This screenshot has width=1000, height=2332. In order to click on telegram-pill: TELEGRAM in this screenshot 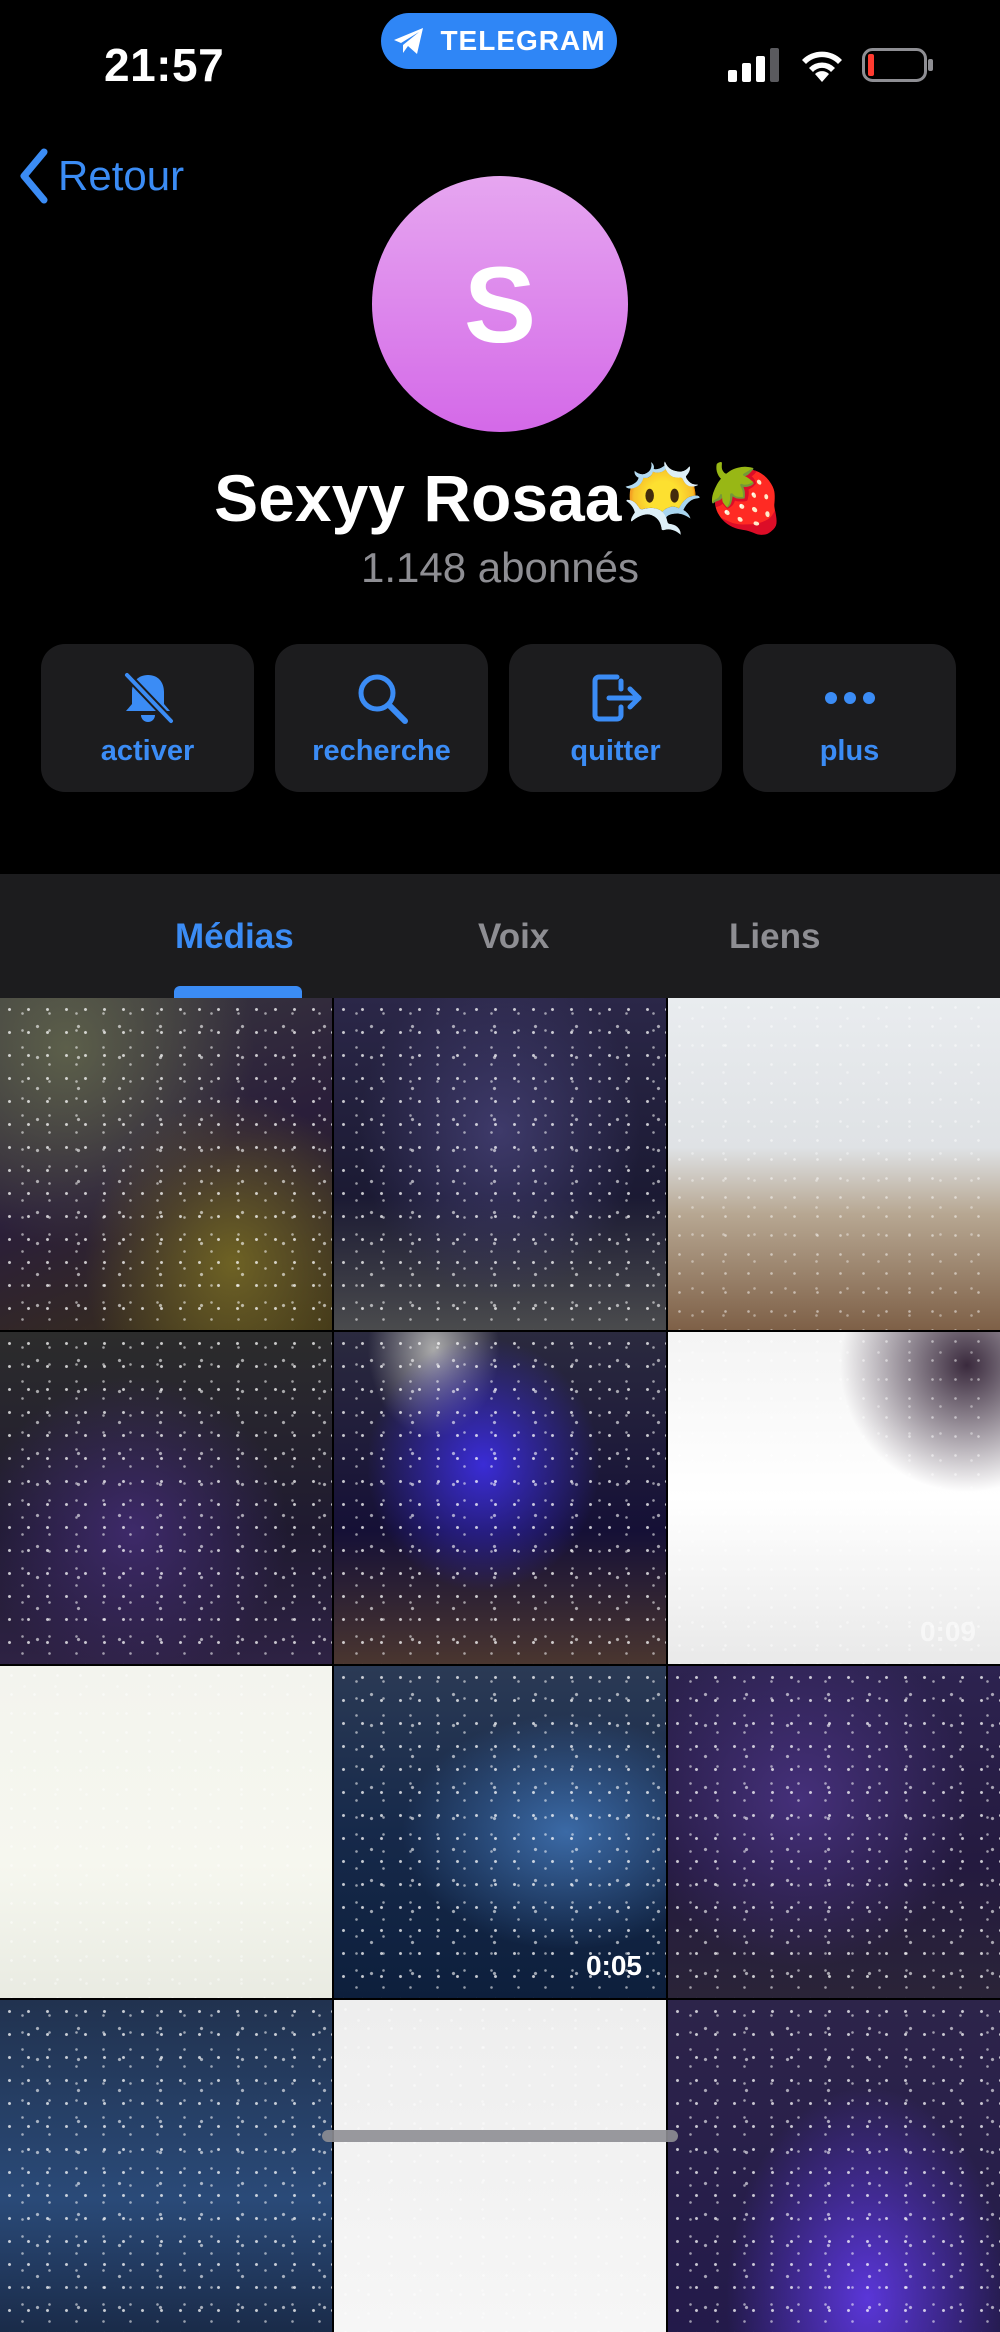, I will do `click(499, 41)`.